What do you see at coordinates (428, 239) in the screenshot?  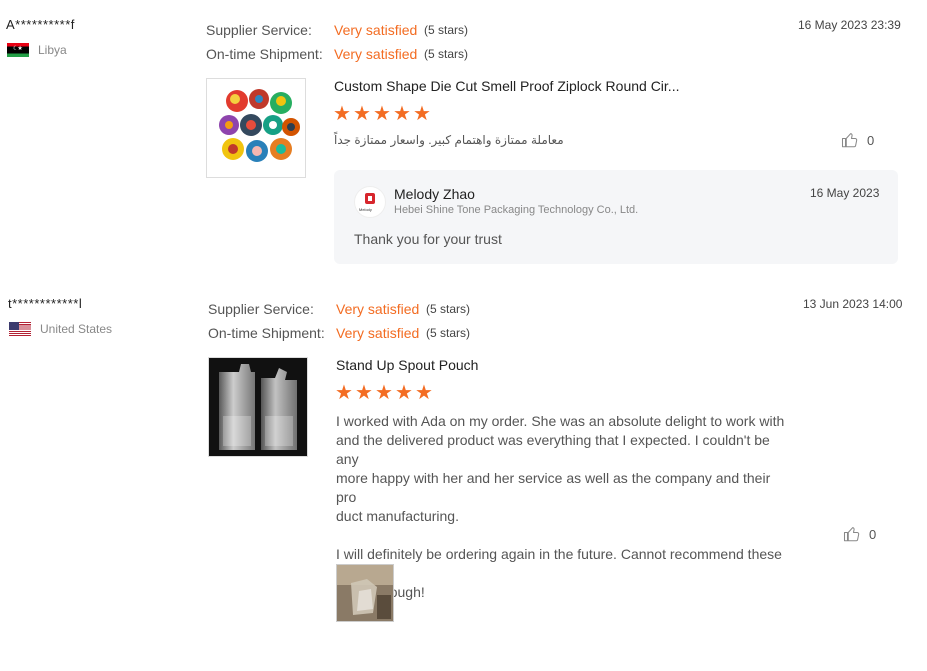 I see `reply-text: Thank you for your trust` at bounding box center [428, 239].